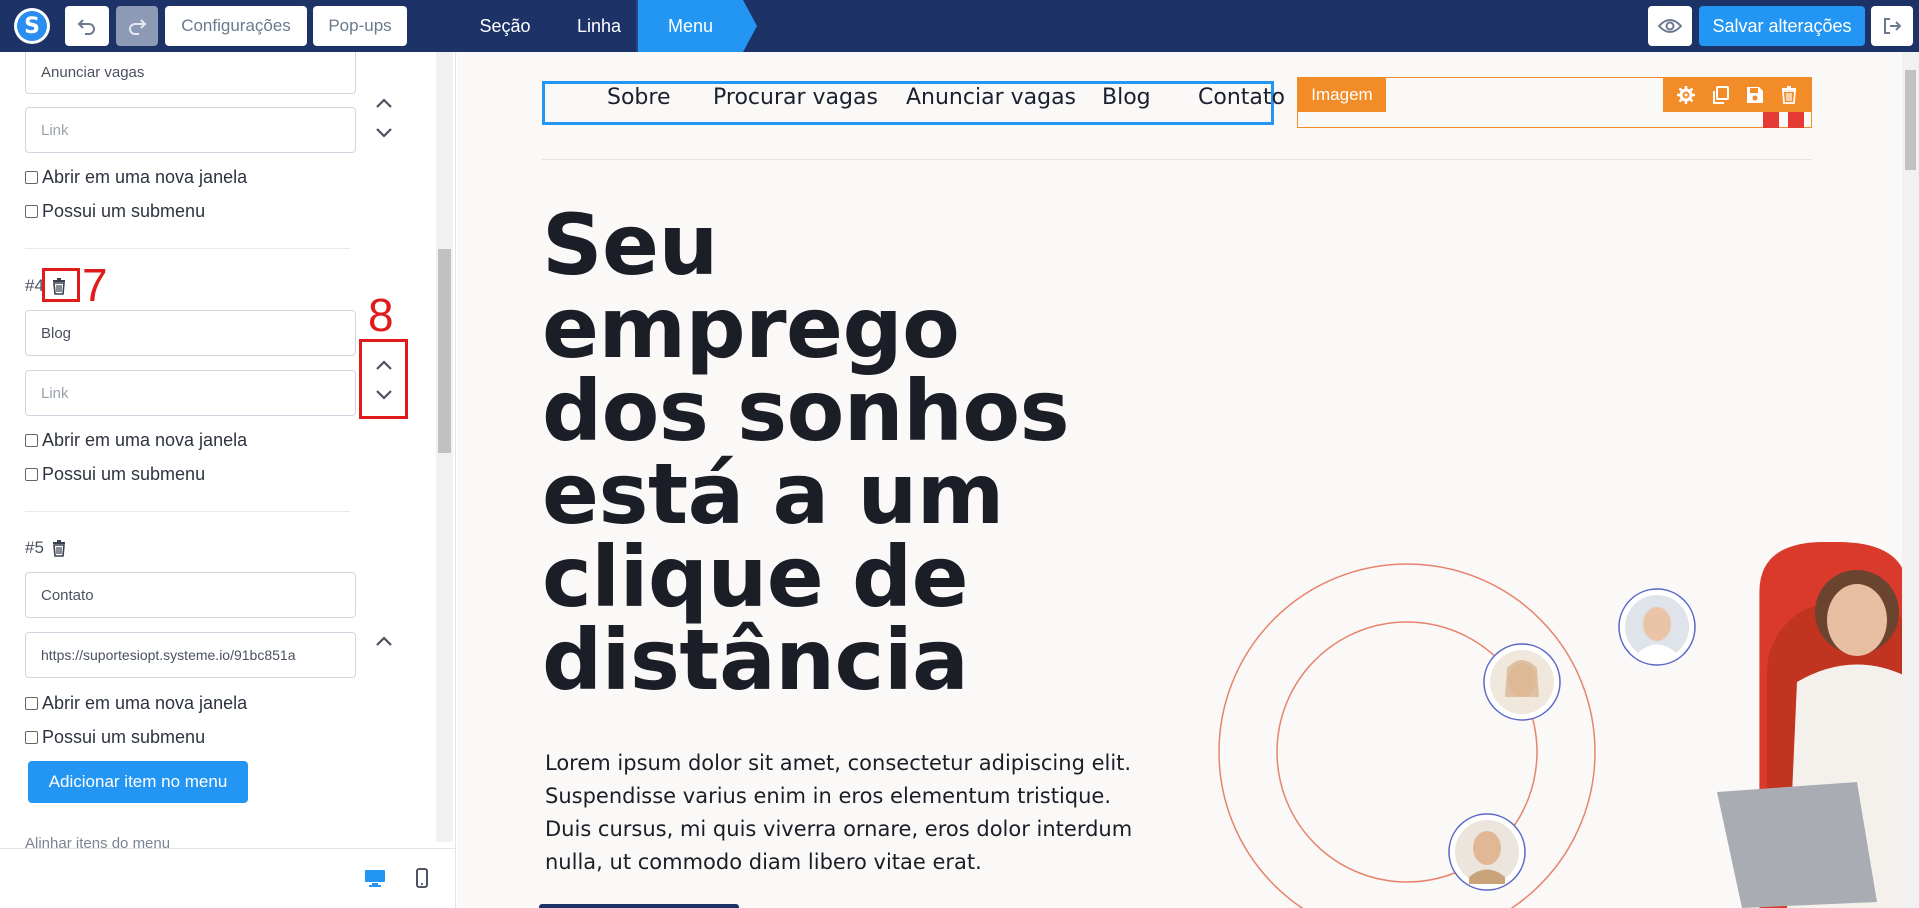  I want to click on popups-button: Pop-ups, so click(360, 26).